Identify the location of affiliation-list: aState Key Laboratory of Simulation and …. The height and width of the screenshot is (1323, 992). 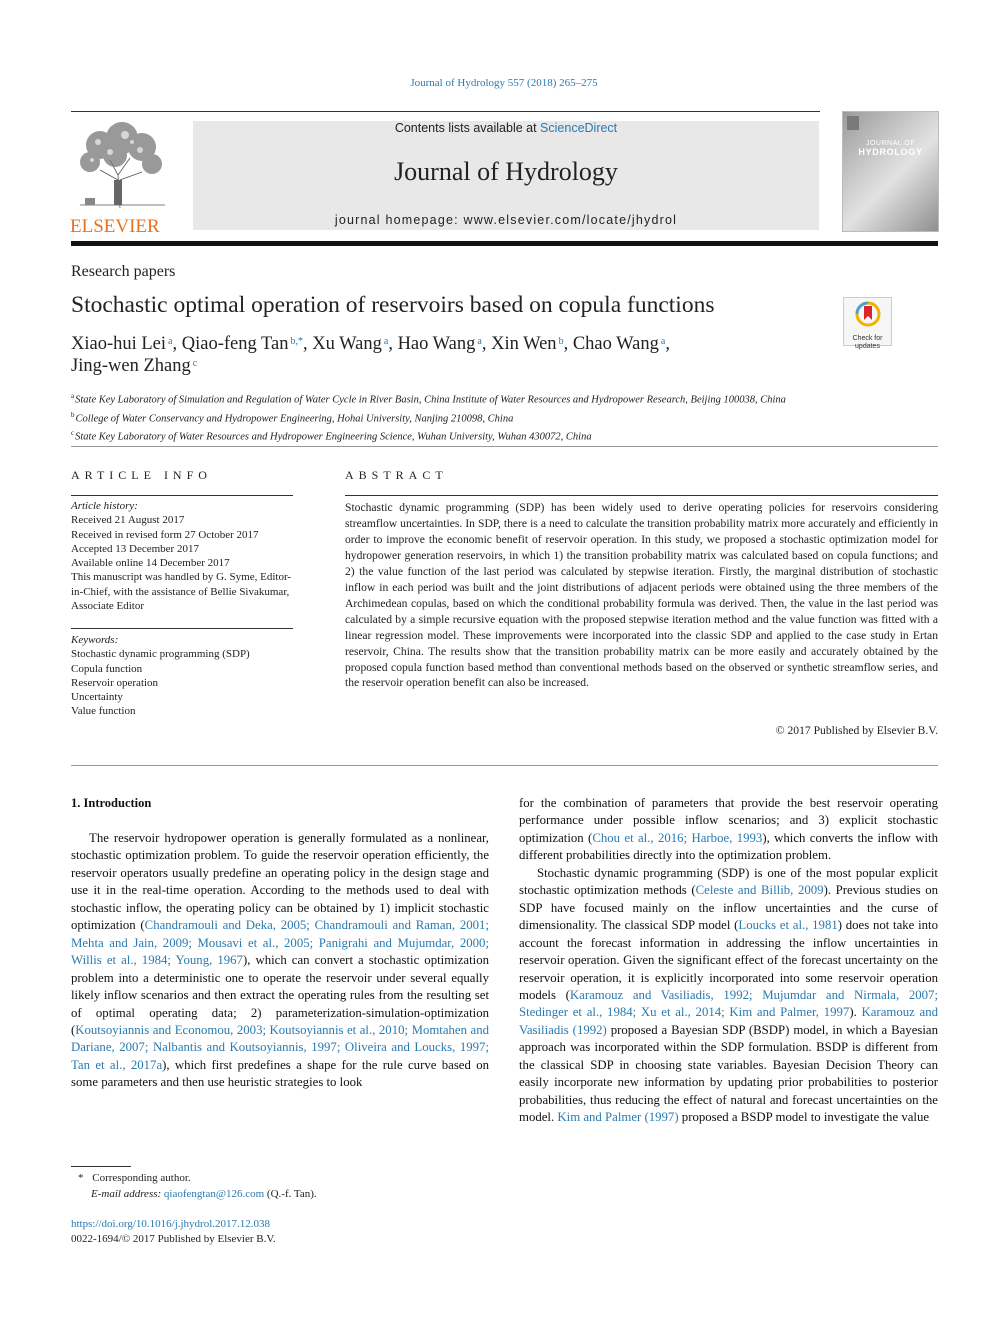
(501, 417).